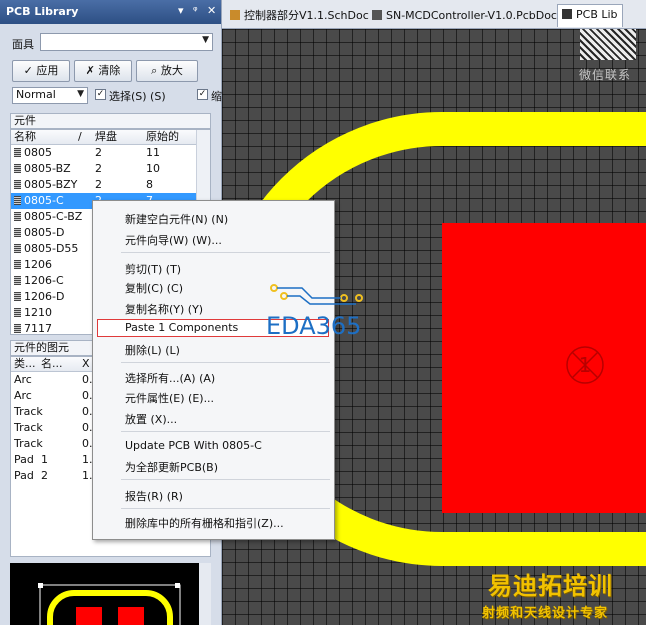 The image size is (646, 625). I want to click on tab-label: PCB Lib, so click(597, 14).